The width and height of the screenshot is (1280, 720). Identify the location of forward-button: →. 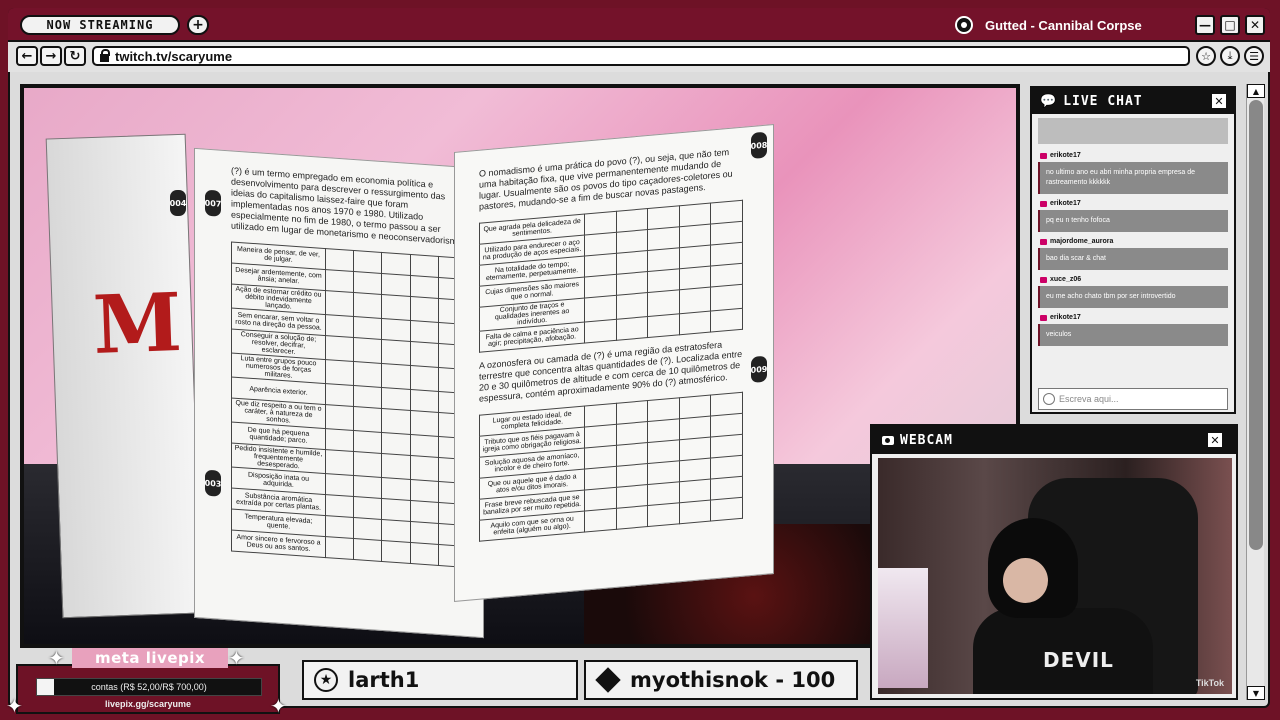
(51, 56).